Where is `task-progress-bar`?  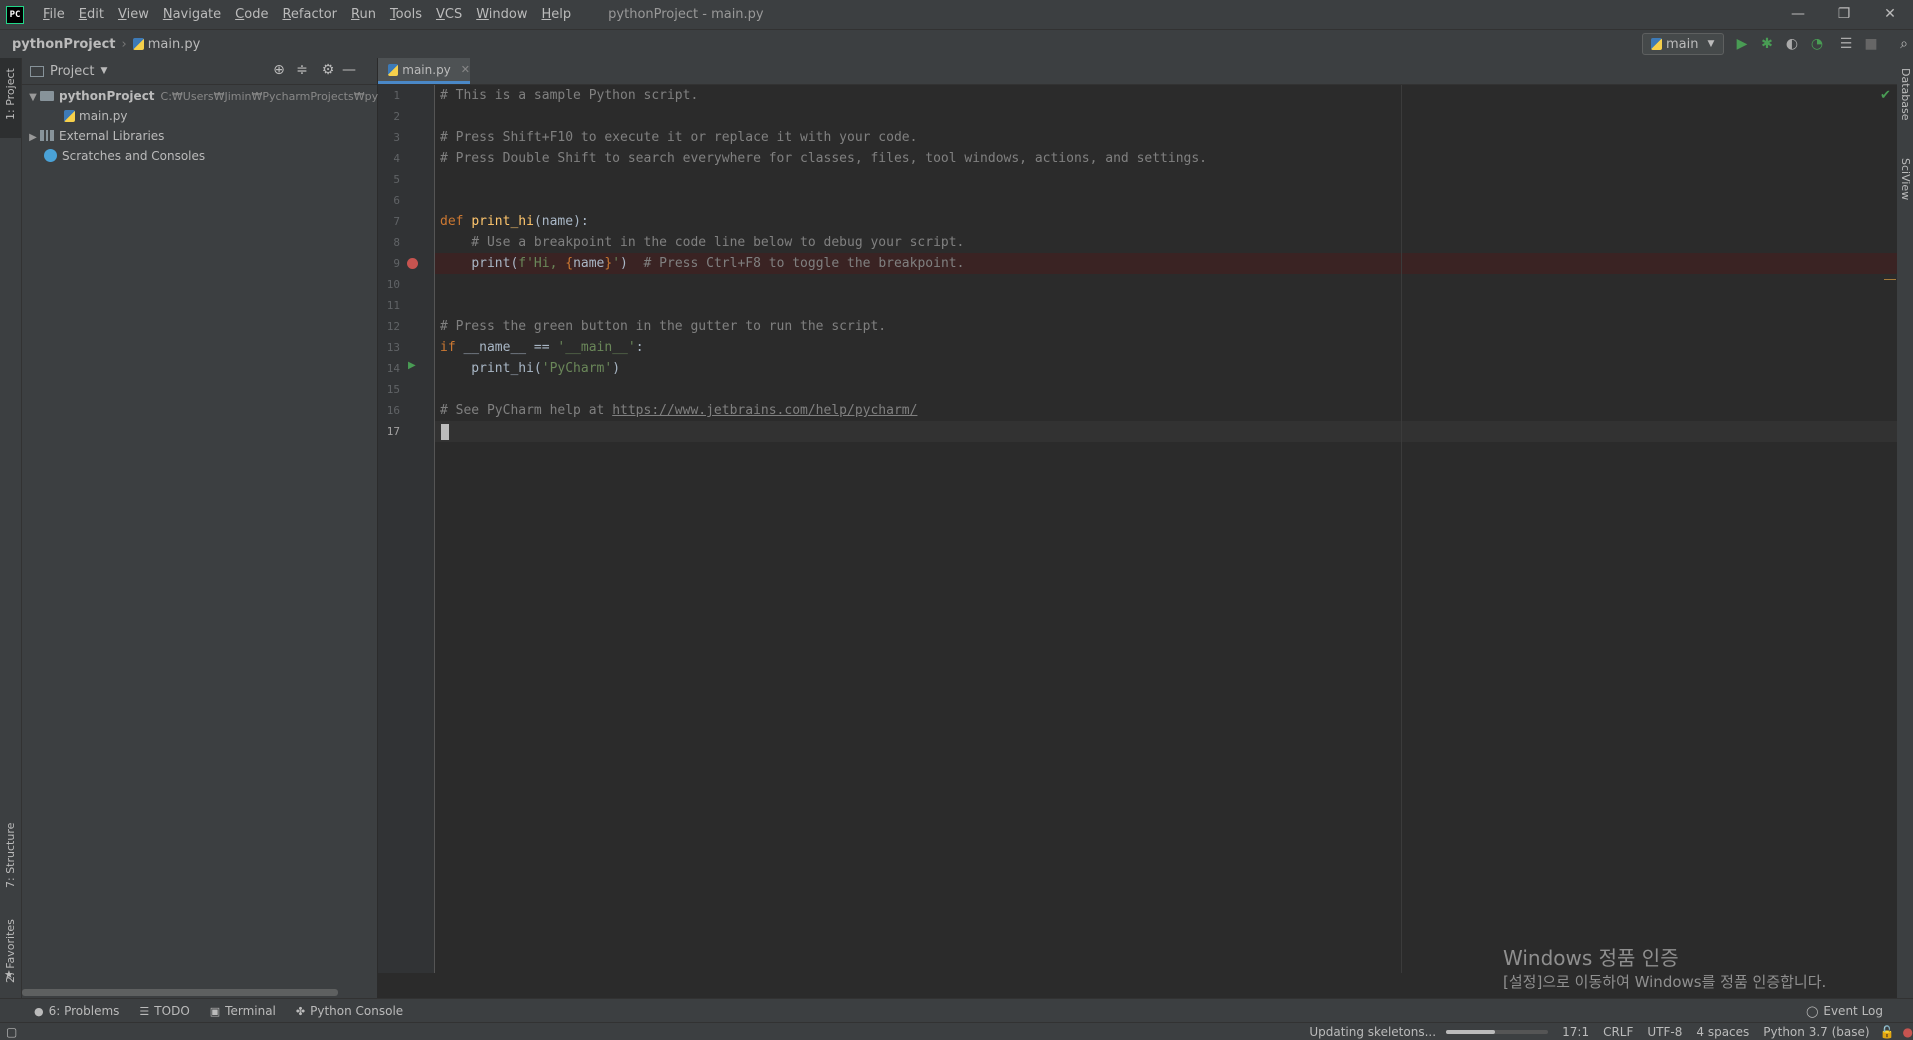 task-progress-bar is located at coordinates (1497, 1031).